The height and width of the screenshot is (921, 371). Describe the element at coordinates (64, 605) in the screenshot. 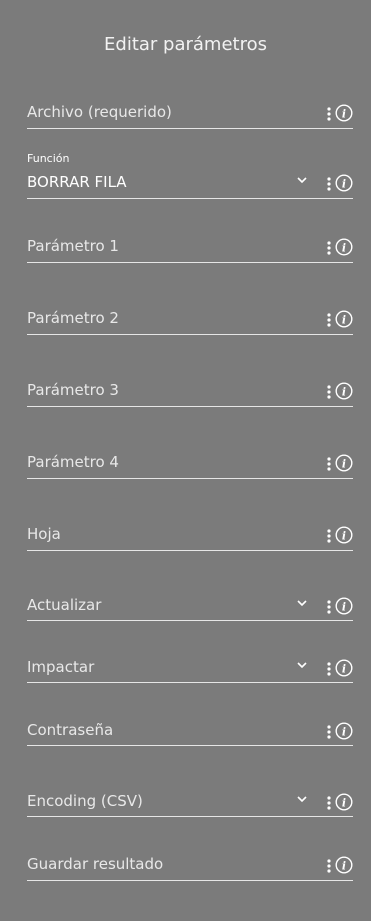

I see `field-actualizar-label: Actualizar` at that location.